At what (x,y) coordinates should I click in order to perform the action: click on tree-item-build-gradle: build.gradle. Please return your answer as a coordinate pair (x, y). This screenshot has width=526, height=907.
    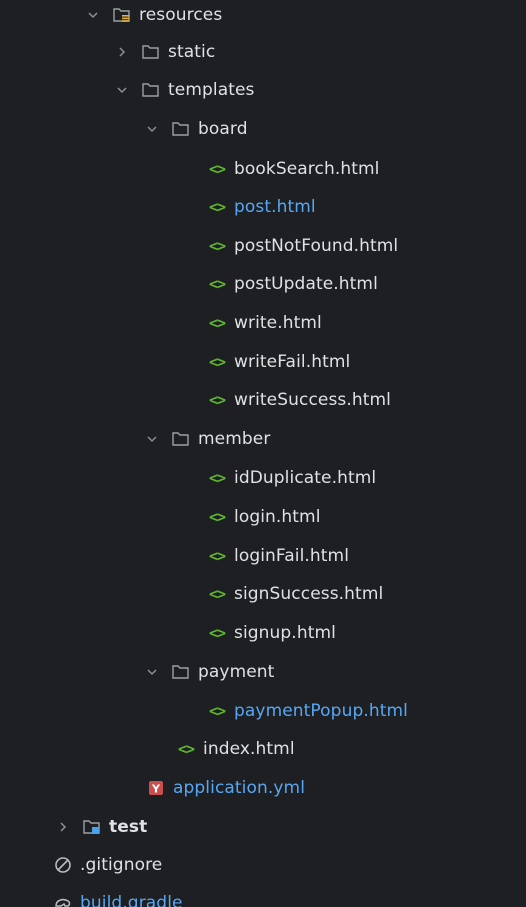
    Looking at the image, I should click on (117, 895).